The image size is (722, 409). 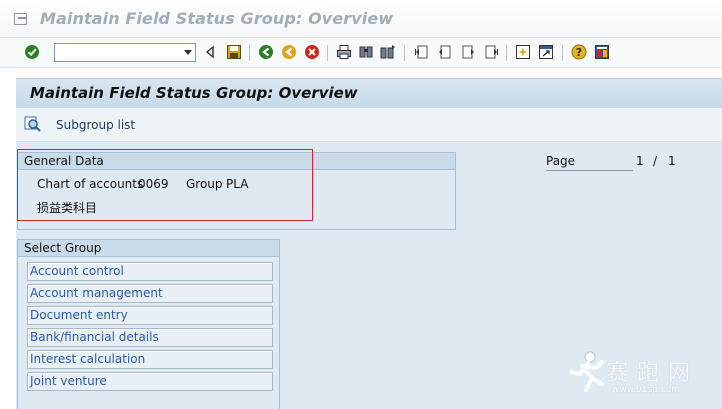 What do you see at coordinates (150, 271) in the screenshot?
I see `select-group-item-account-control: Account control` at bounding box center [150, 271].